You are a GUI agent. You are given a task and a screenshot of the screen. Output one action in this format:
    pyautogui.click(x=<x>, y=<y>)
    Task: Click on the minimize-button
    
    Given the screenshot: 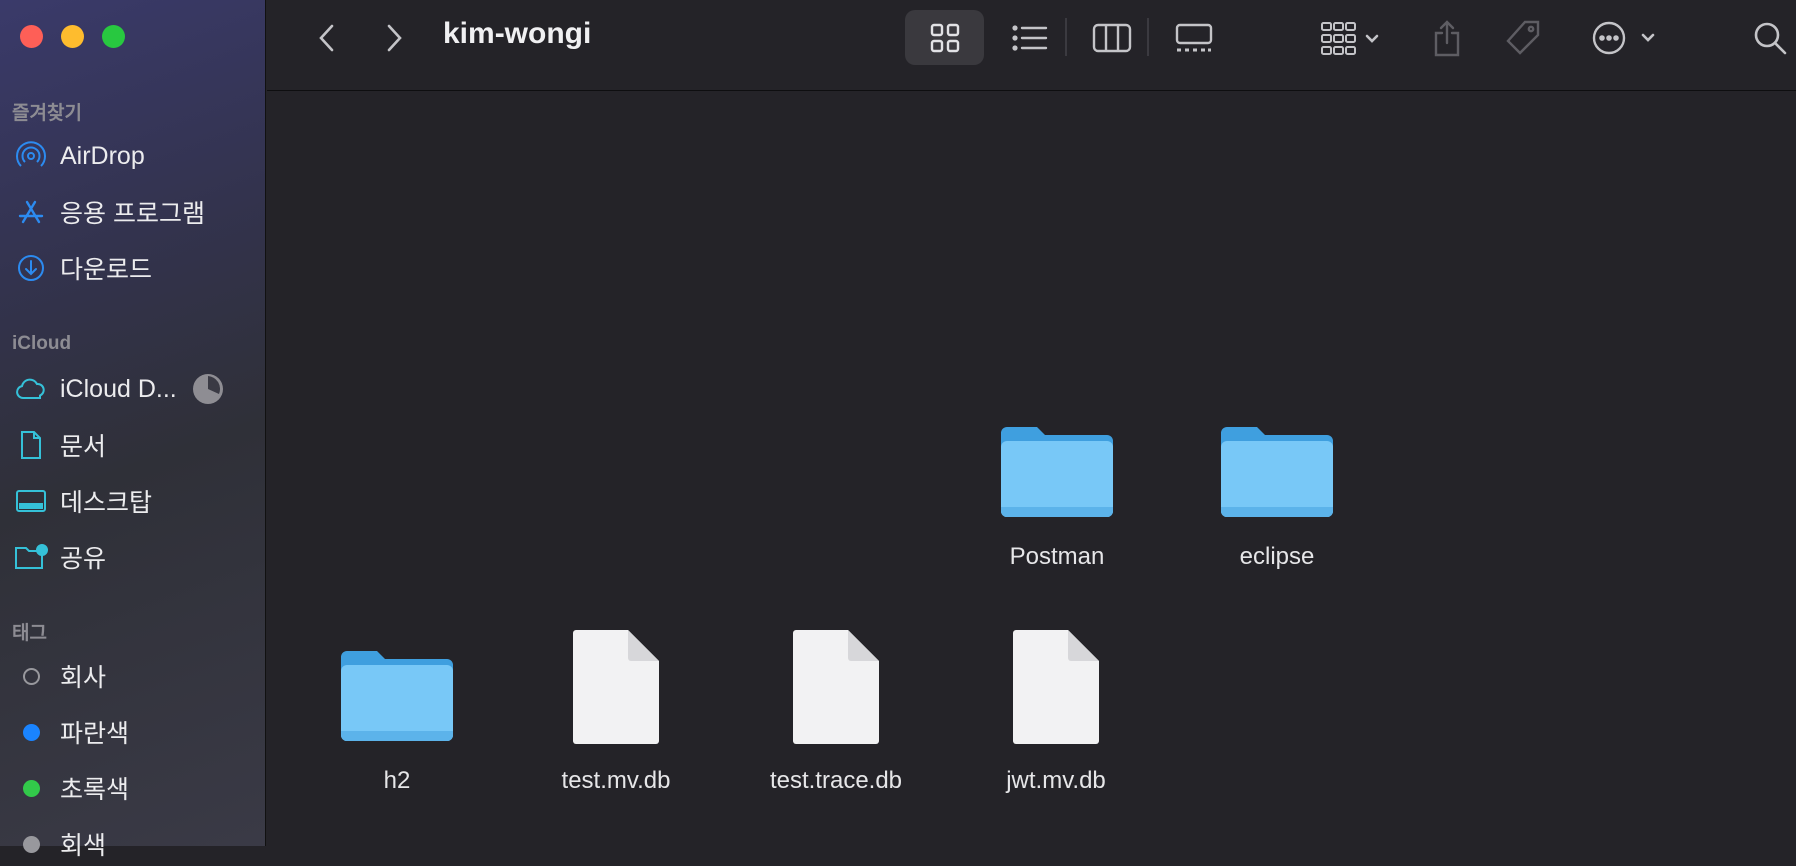 What is the action you would take?
    pyautogui.click(x=72, y=36)
    